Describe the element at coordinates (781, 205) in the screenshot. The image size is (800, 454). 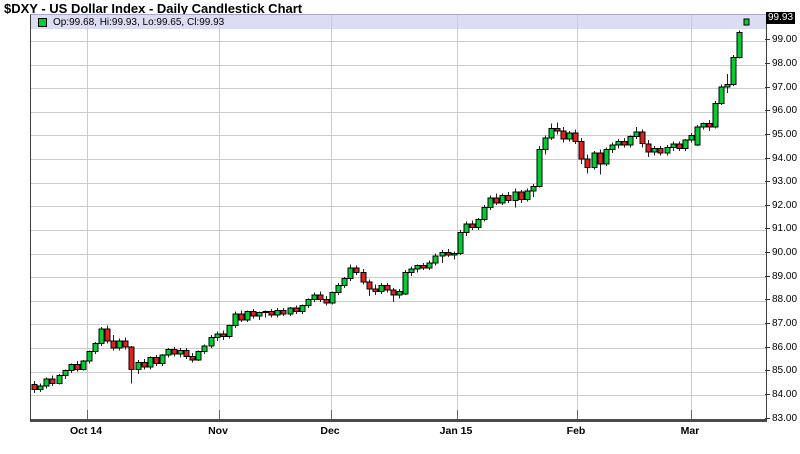
I see `y-axis-label: 92.00` at that location.